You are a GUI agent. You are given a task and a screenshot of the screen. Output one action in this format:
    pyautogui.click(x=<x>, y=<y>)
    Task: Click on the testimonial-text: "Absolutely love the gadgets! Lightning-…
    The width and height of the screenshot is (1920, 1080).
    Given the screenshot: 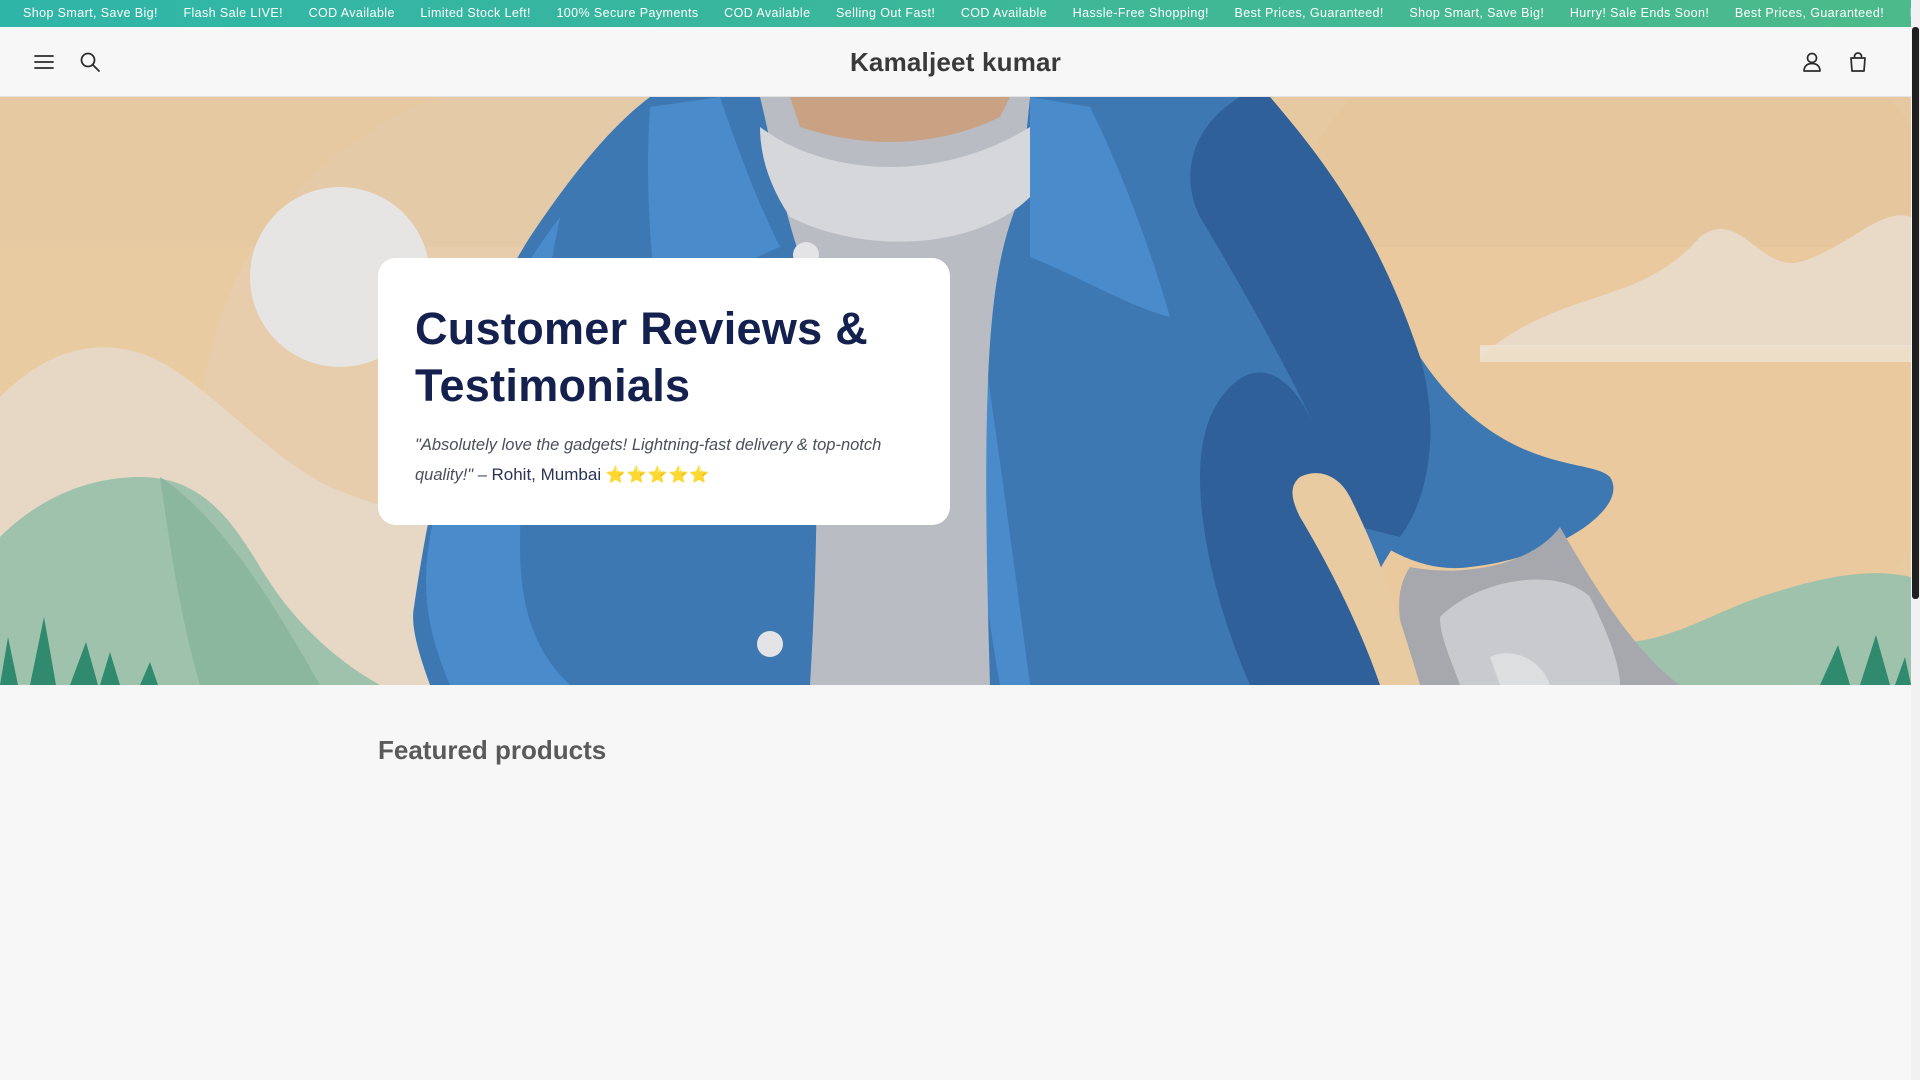 What is the action you would take?
    pyautogui.click(x=664, y=460)
    